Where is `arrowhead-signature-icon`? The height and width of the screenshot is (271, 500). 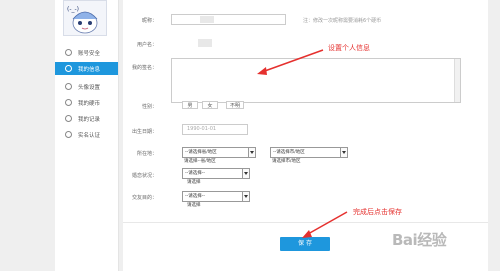 arrowhead-signature-icon is located at coordinates (262, 71).